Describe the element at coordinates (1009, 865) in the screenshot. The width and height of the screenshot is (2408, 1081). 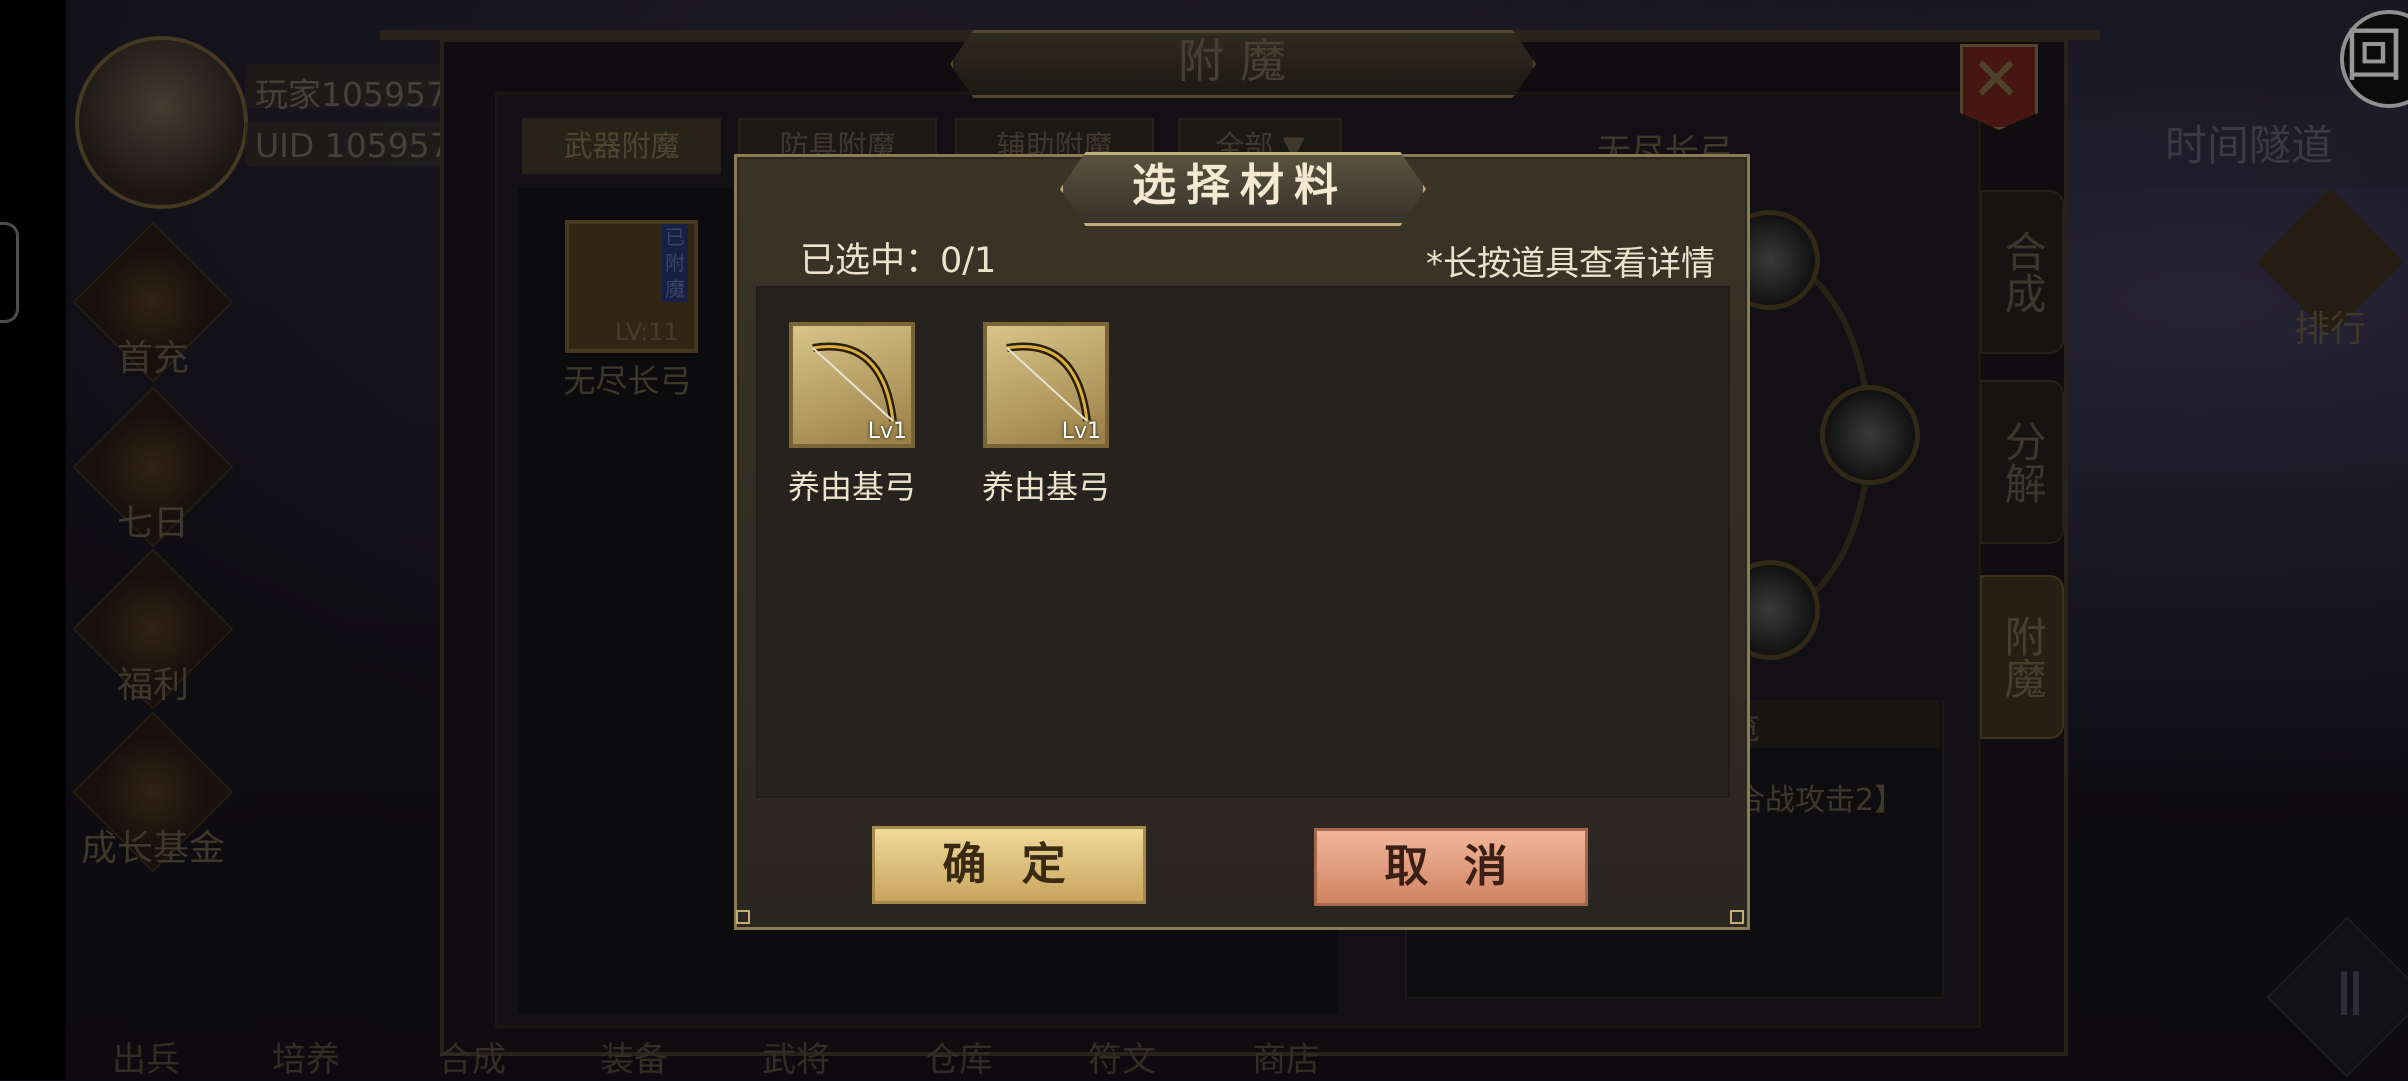
I see `confirm-button: 确 定` at that location.